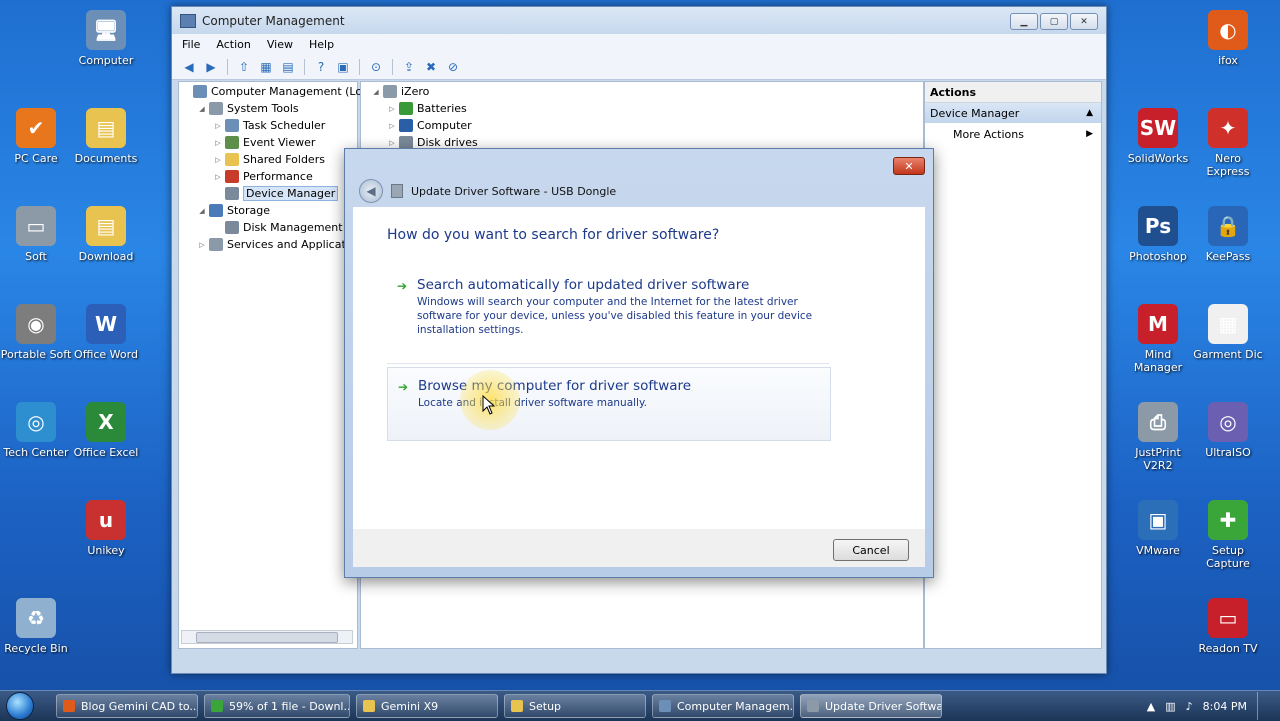 This screenshot has width=1280, height=721. What do you see at coordinates (575, 706) in the screenshot?
I see `taskbar-item-3: Setup` at bounding box center [575, 706].